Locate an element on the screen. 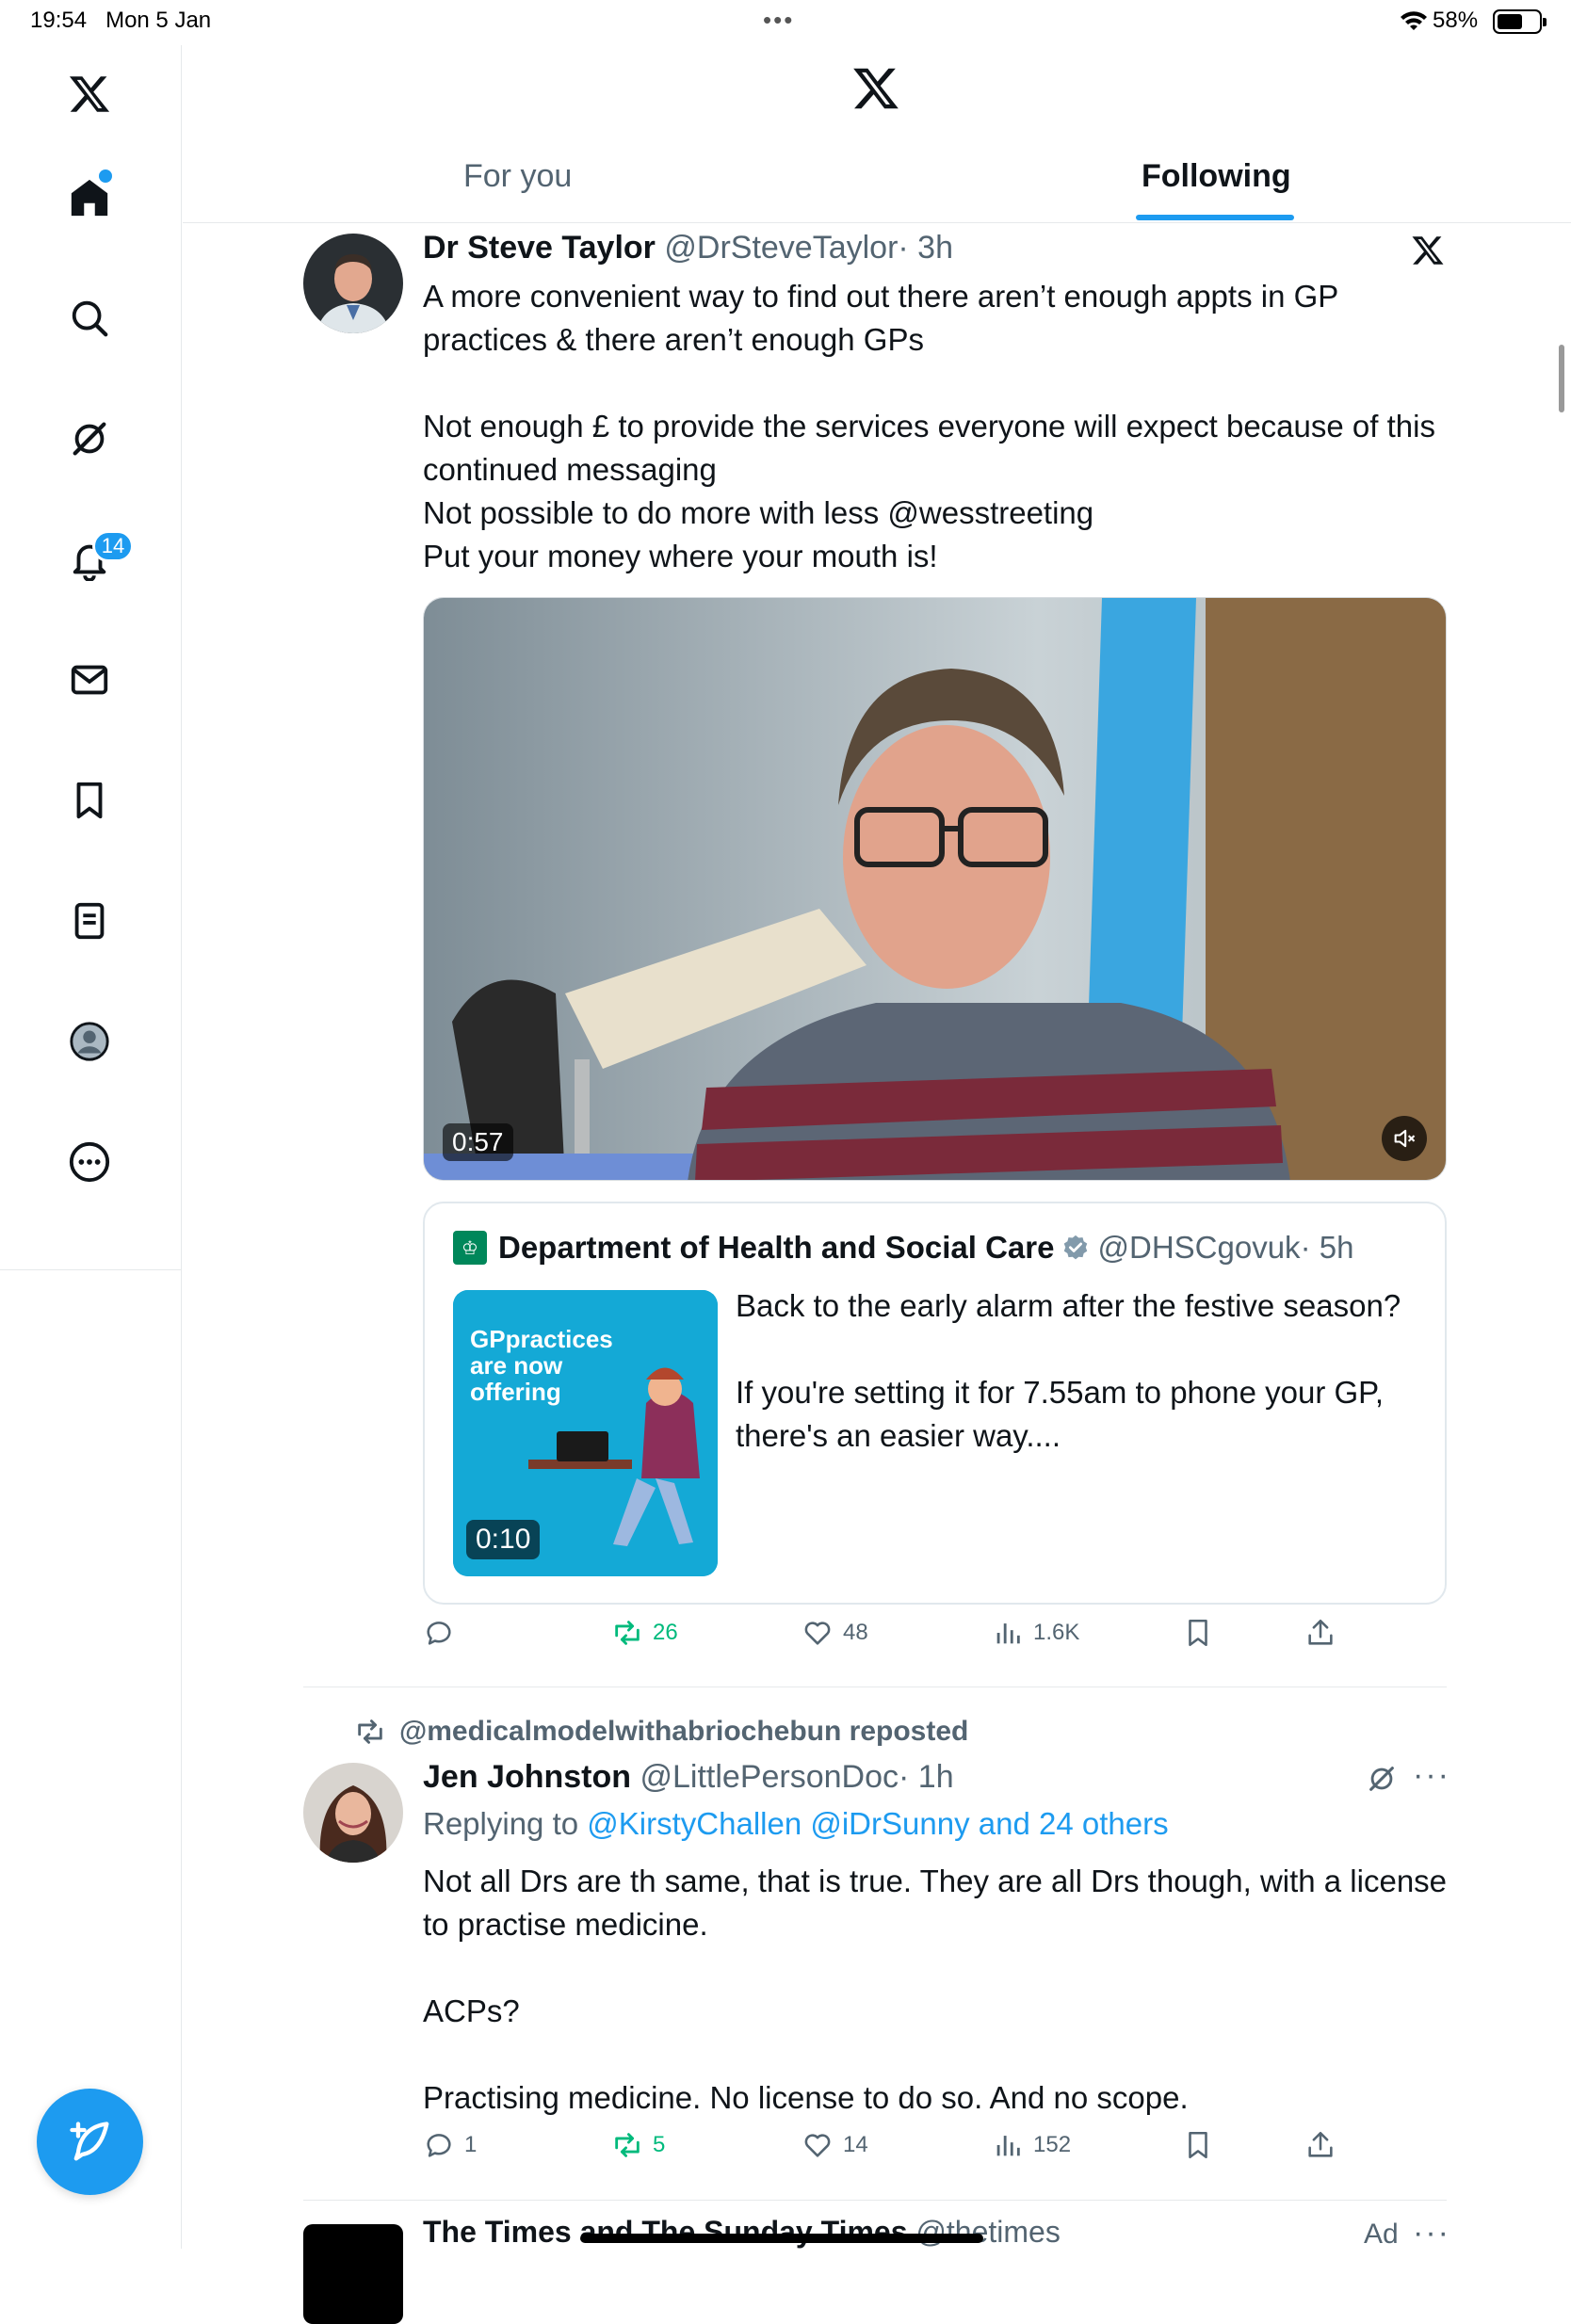  active-tab-indicator is located at coordinates (1215, 217).